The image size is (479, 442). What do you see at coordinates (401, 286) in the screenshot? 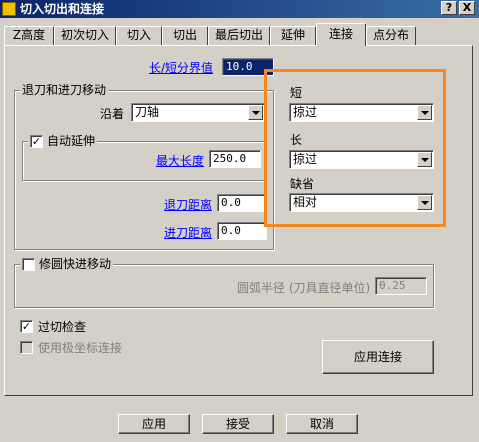
I see `arc-radius-input: 0.25` at bounding box center [401, 286].